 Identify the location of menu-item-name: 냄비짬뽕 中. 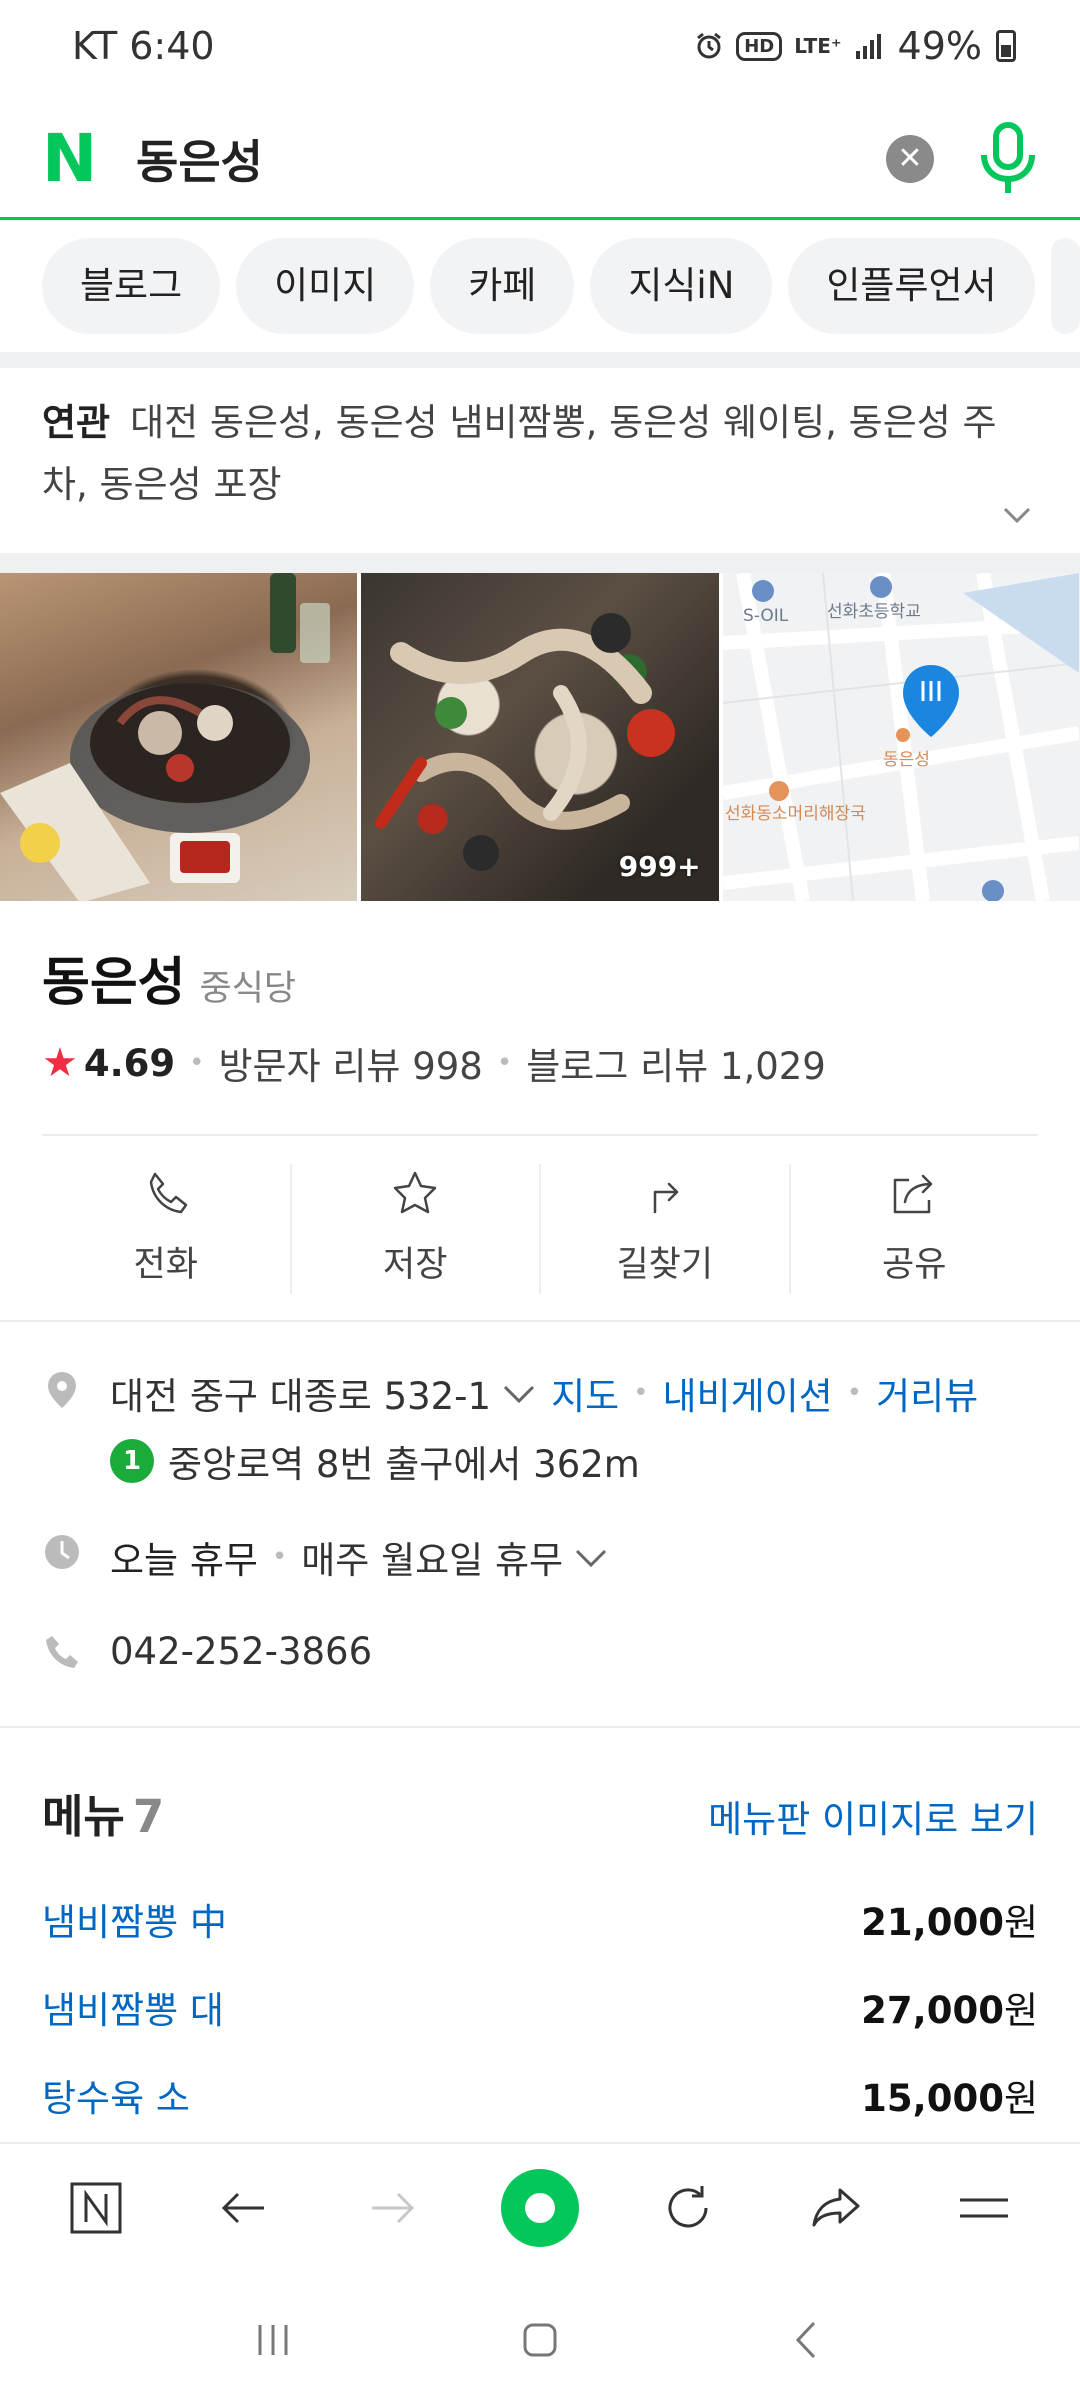
(134, 1919).